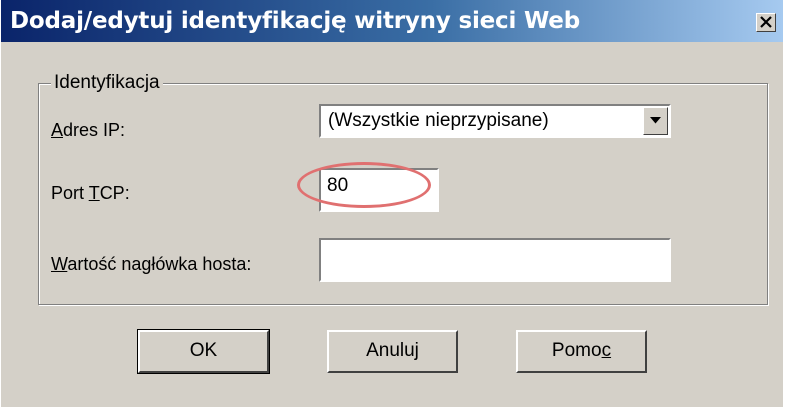 Image resolution: width=786 pixels, height=407 pixels. I want to click on chevron-down-icon, so click(655, 120).